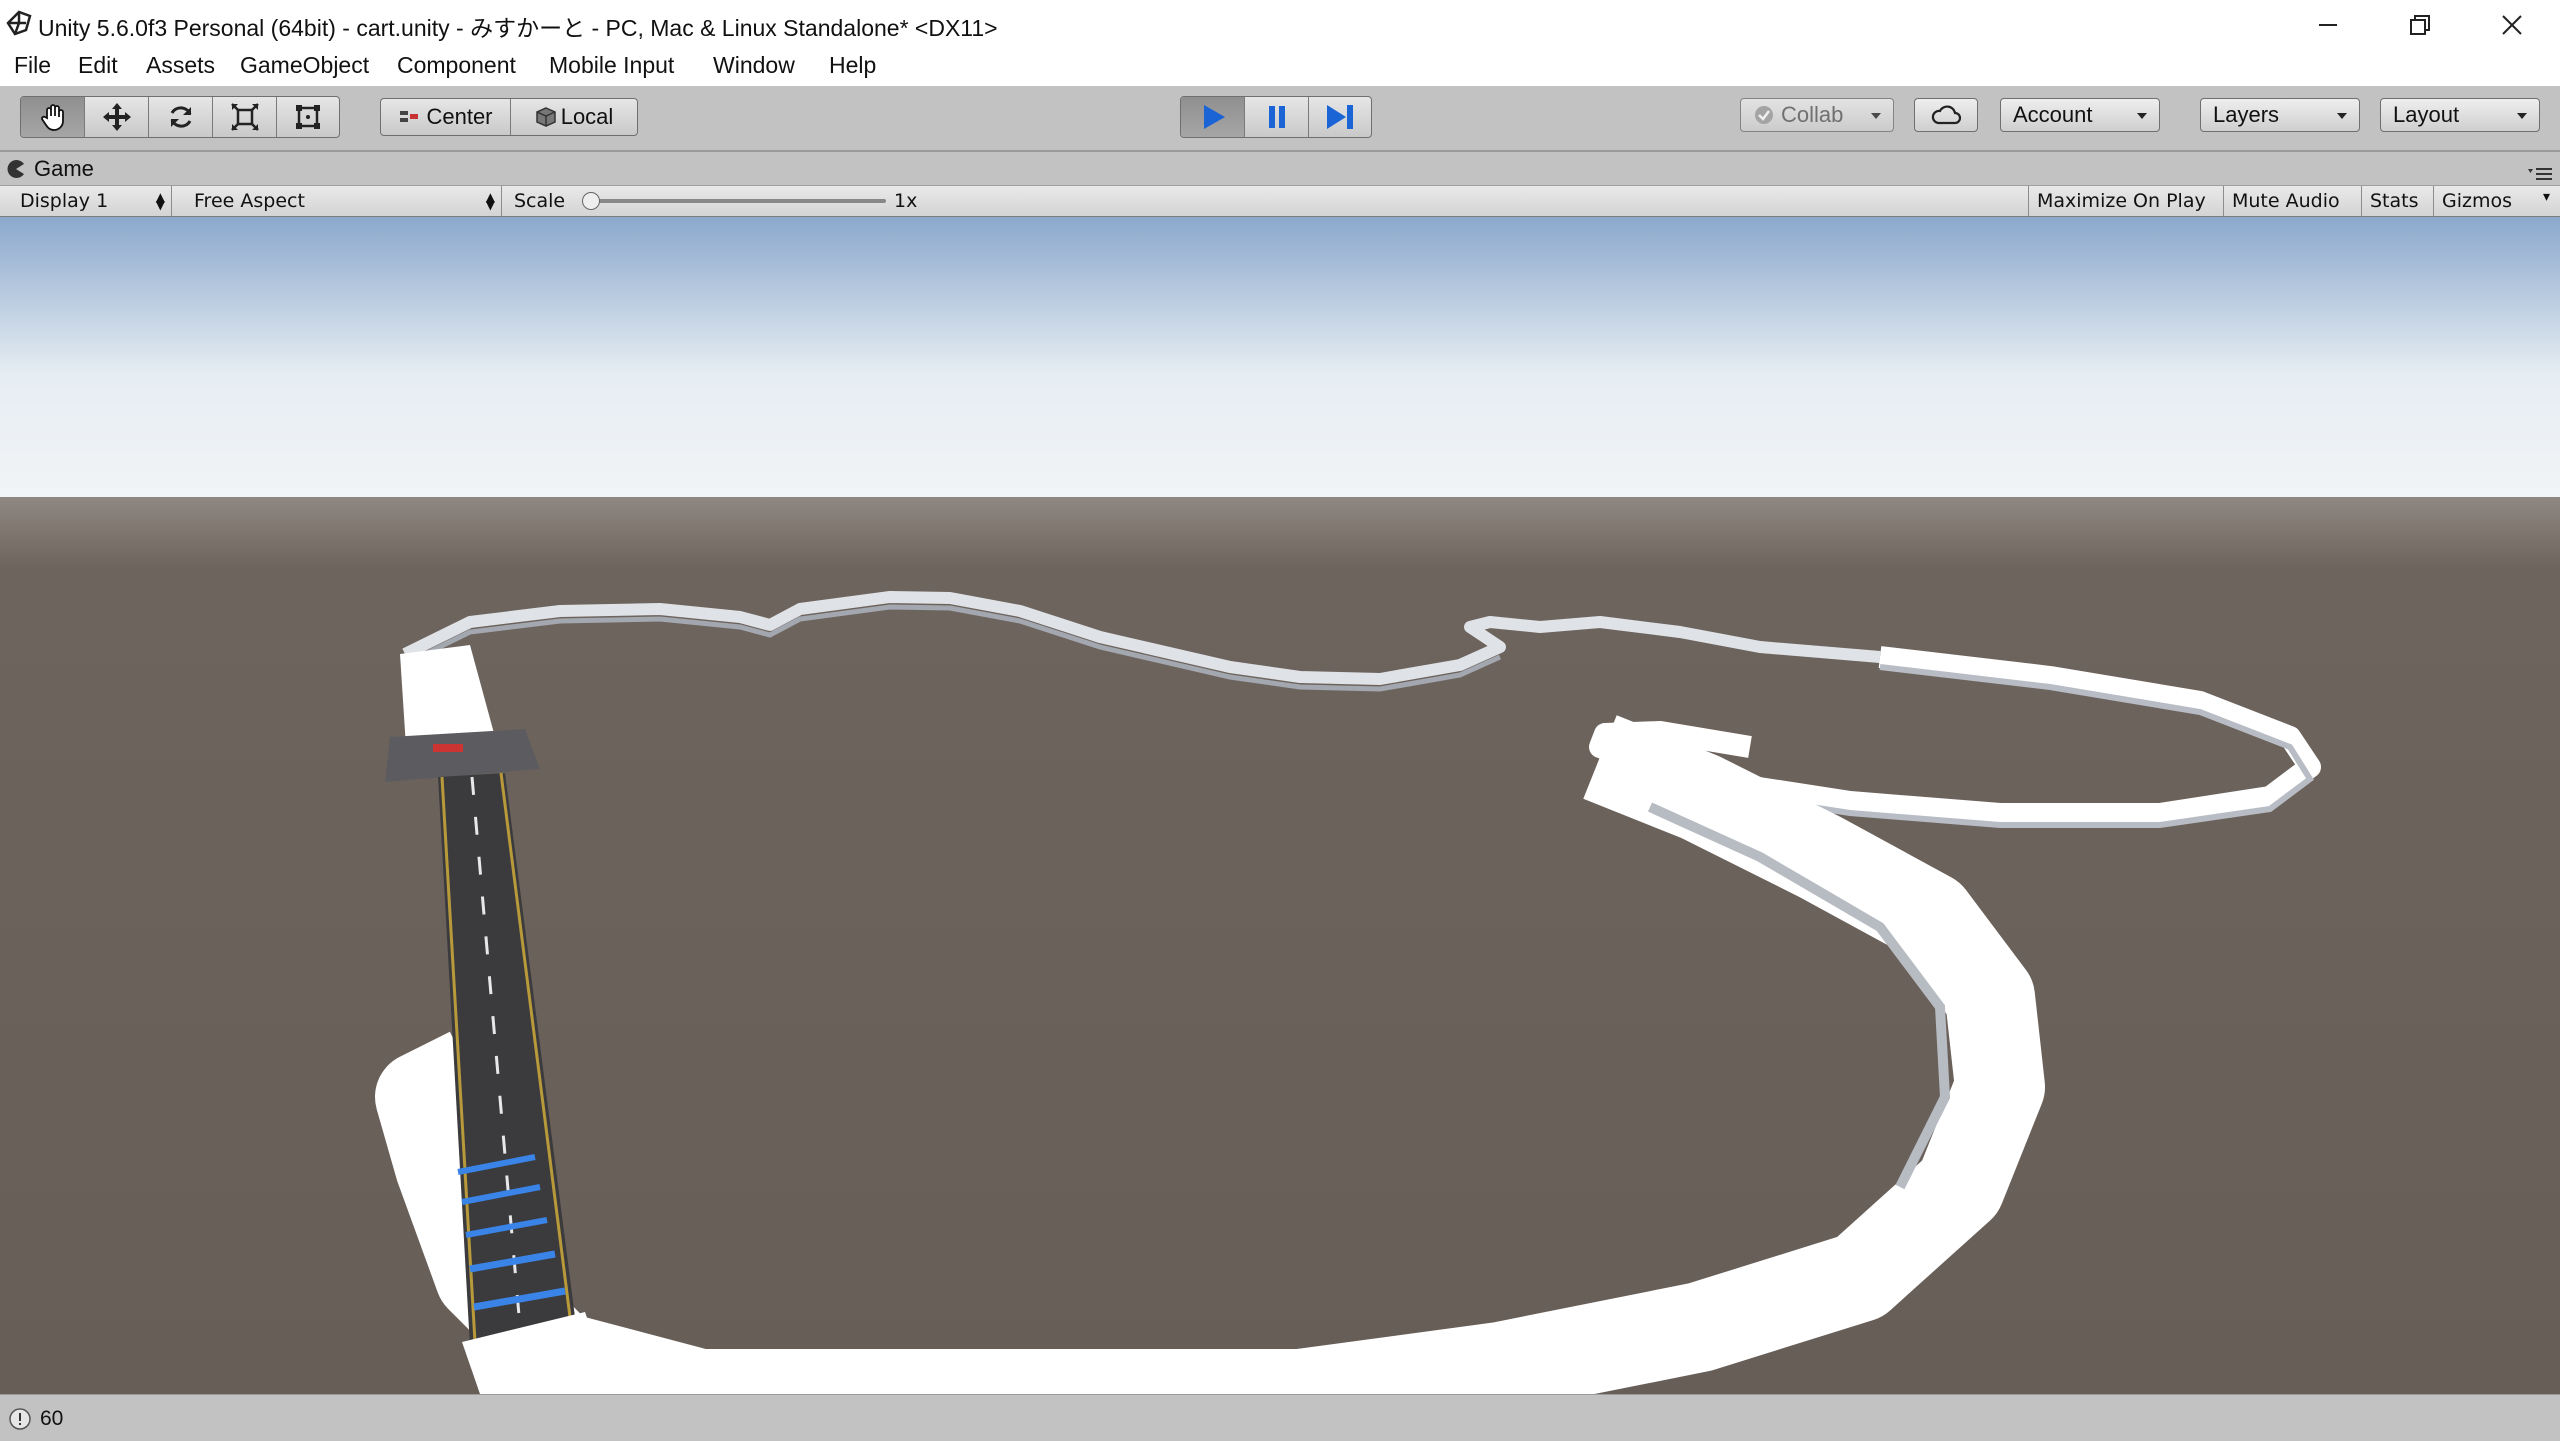 The width and height of the screenshot is (2560, 1441). What do you see at coordinates (448, 748) in the screenshot?
I see `start-marker` at bounding box center [448, 748].